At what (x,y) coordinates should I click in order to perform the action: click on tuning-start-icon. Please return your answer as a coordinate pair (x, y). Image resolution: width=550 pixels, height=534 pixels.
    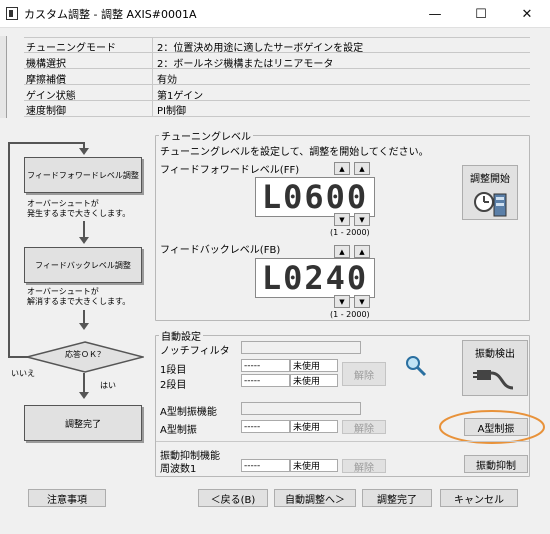
    Looking at the image, I should click on (490, 204).